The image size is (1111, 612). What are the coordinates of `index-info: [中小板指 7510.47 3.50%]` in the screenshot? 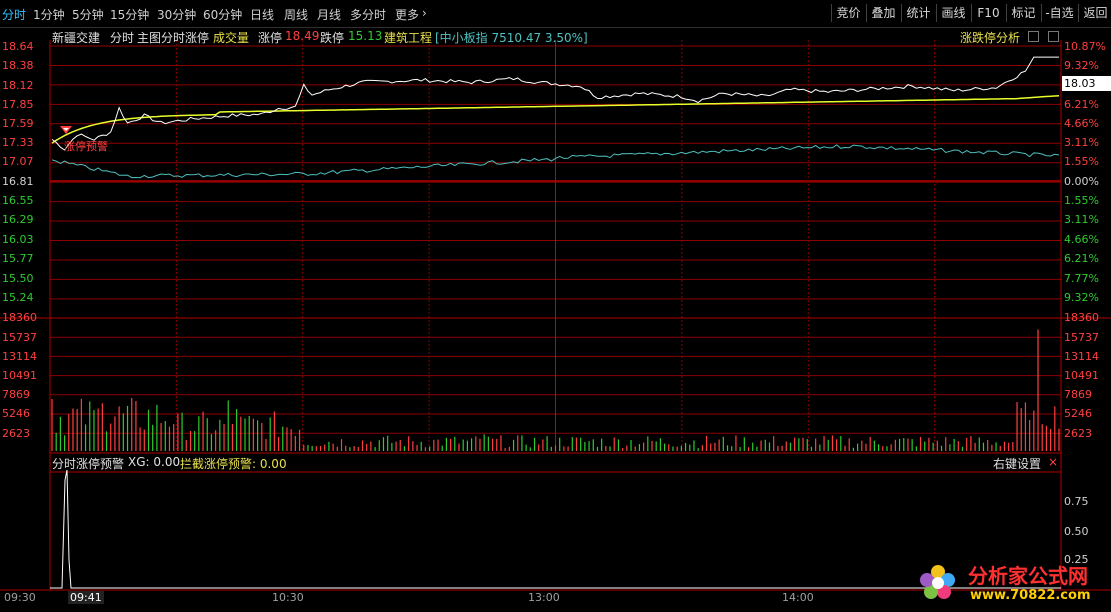 It's located at (511, 38).